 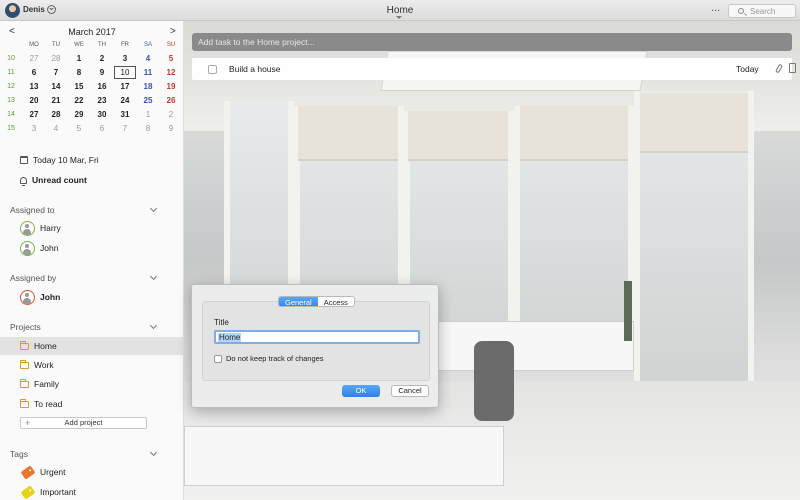 I want to click on cancel-button: Cancel, so click(x=410, y=391).